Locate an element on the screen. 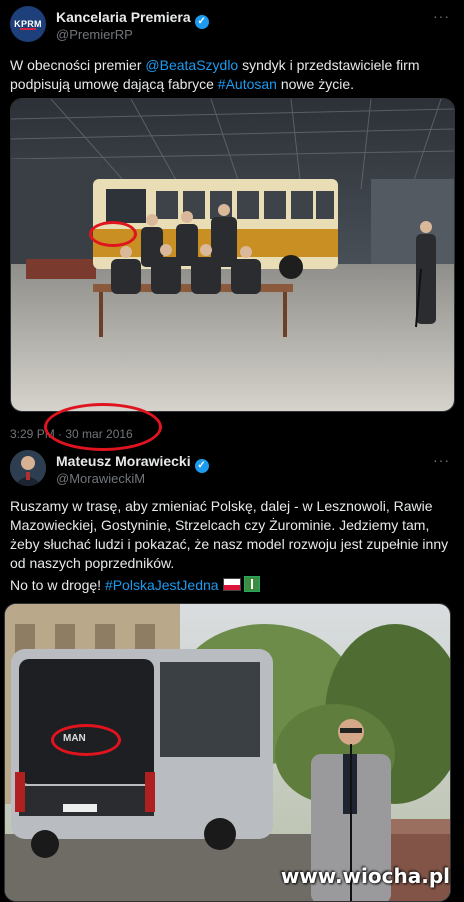 The image size is (464, 902). text-part: No to w drogę! is located at coordinates (57, 585).